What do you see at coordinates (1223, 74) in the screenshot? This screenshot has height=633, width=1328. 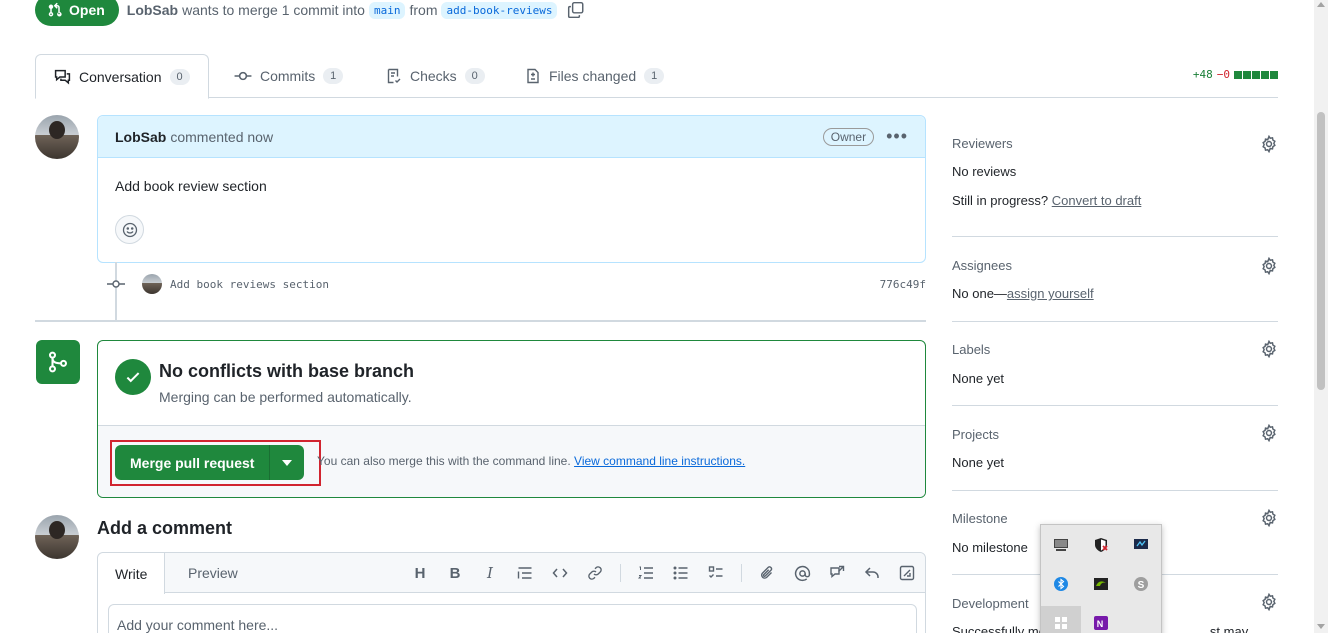 I see `diffstat-deletions: −0` at bounding box center [1223, 74].